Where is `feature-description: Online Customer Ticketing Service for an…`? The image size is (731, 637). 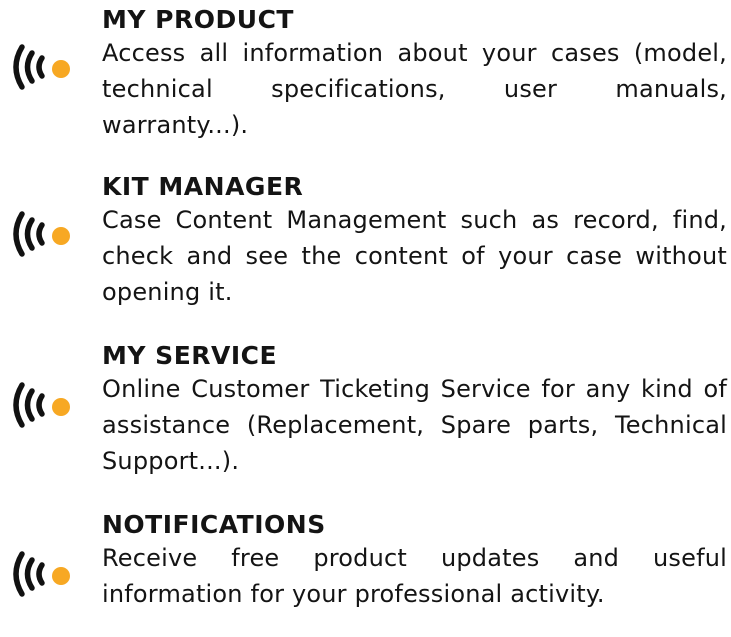
feature-description: Online Customer Ticketing Service for an… is located at coordinates (414, 425).